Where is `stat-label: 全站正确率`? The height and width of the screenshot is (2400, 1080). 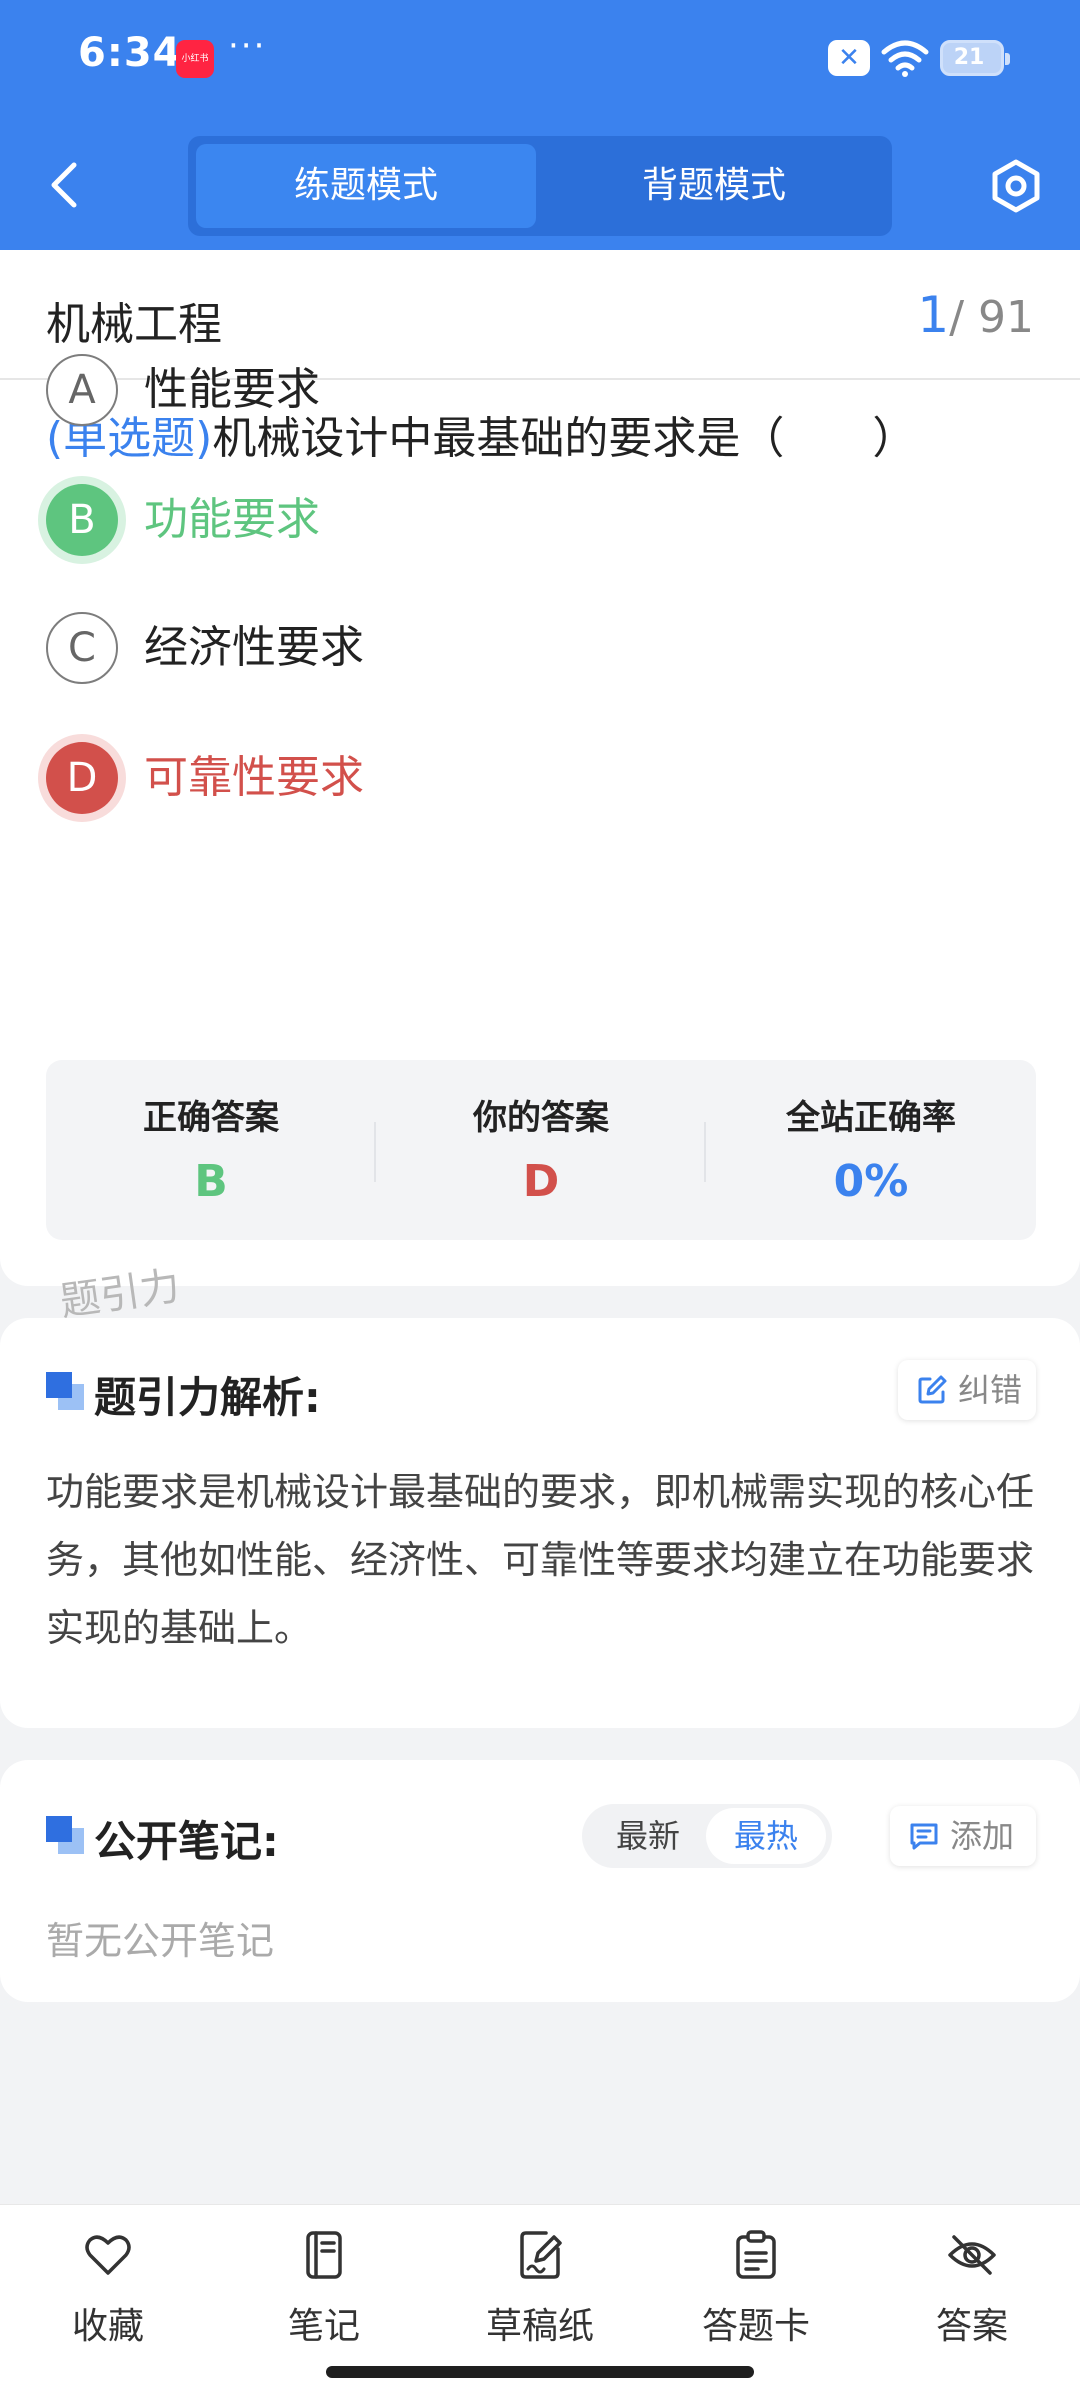 stat-label: 全站正确率 is located at coordinates (871, 1118).